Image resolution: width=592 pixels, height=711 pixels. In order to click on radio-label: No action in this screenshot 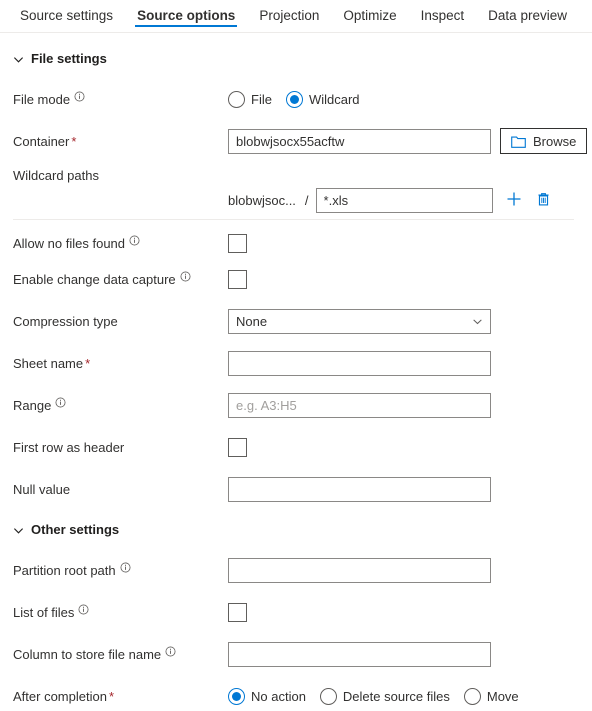, I will do `click(278, 696)`.